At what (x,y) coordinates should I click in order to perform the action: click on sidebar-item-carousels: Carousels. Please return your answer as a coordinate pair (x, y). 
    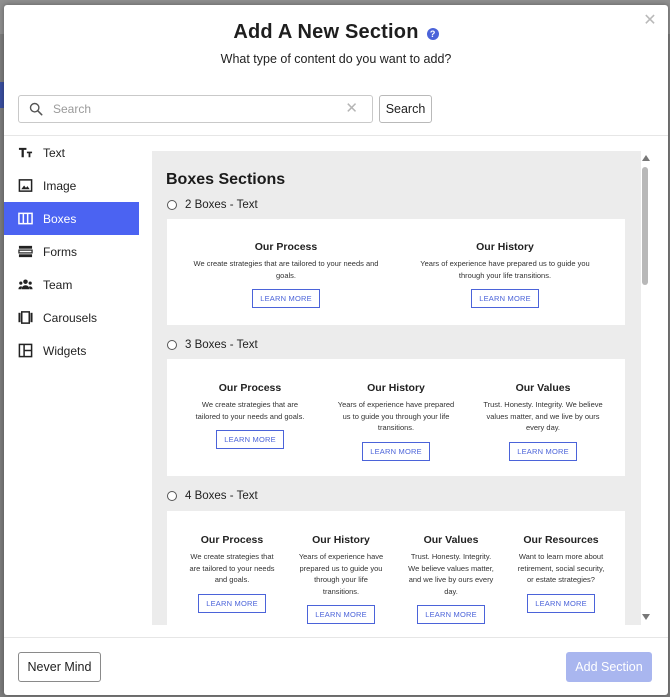
    Looking at the image, I should click on (71, 317).